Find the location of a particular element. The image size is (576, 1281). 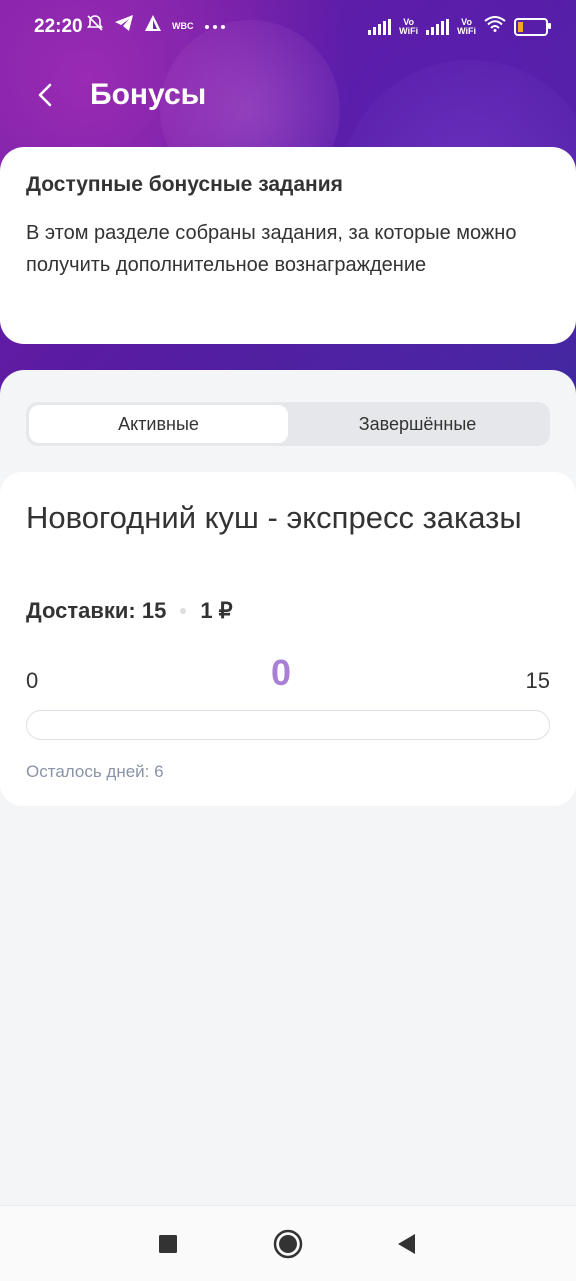

top-bar: Бонусы is located at coordinates (288, 96).